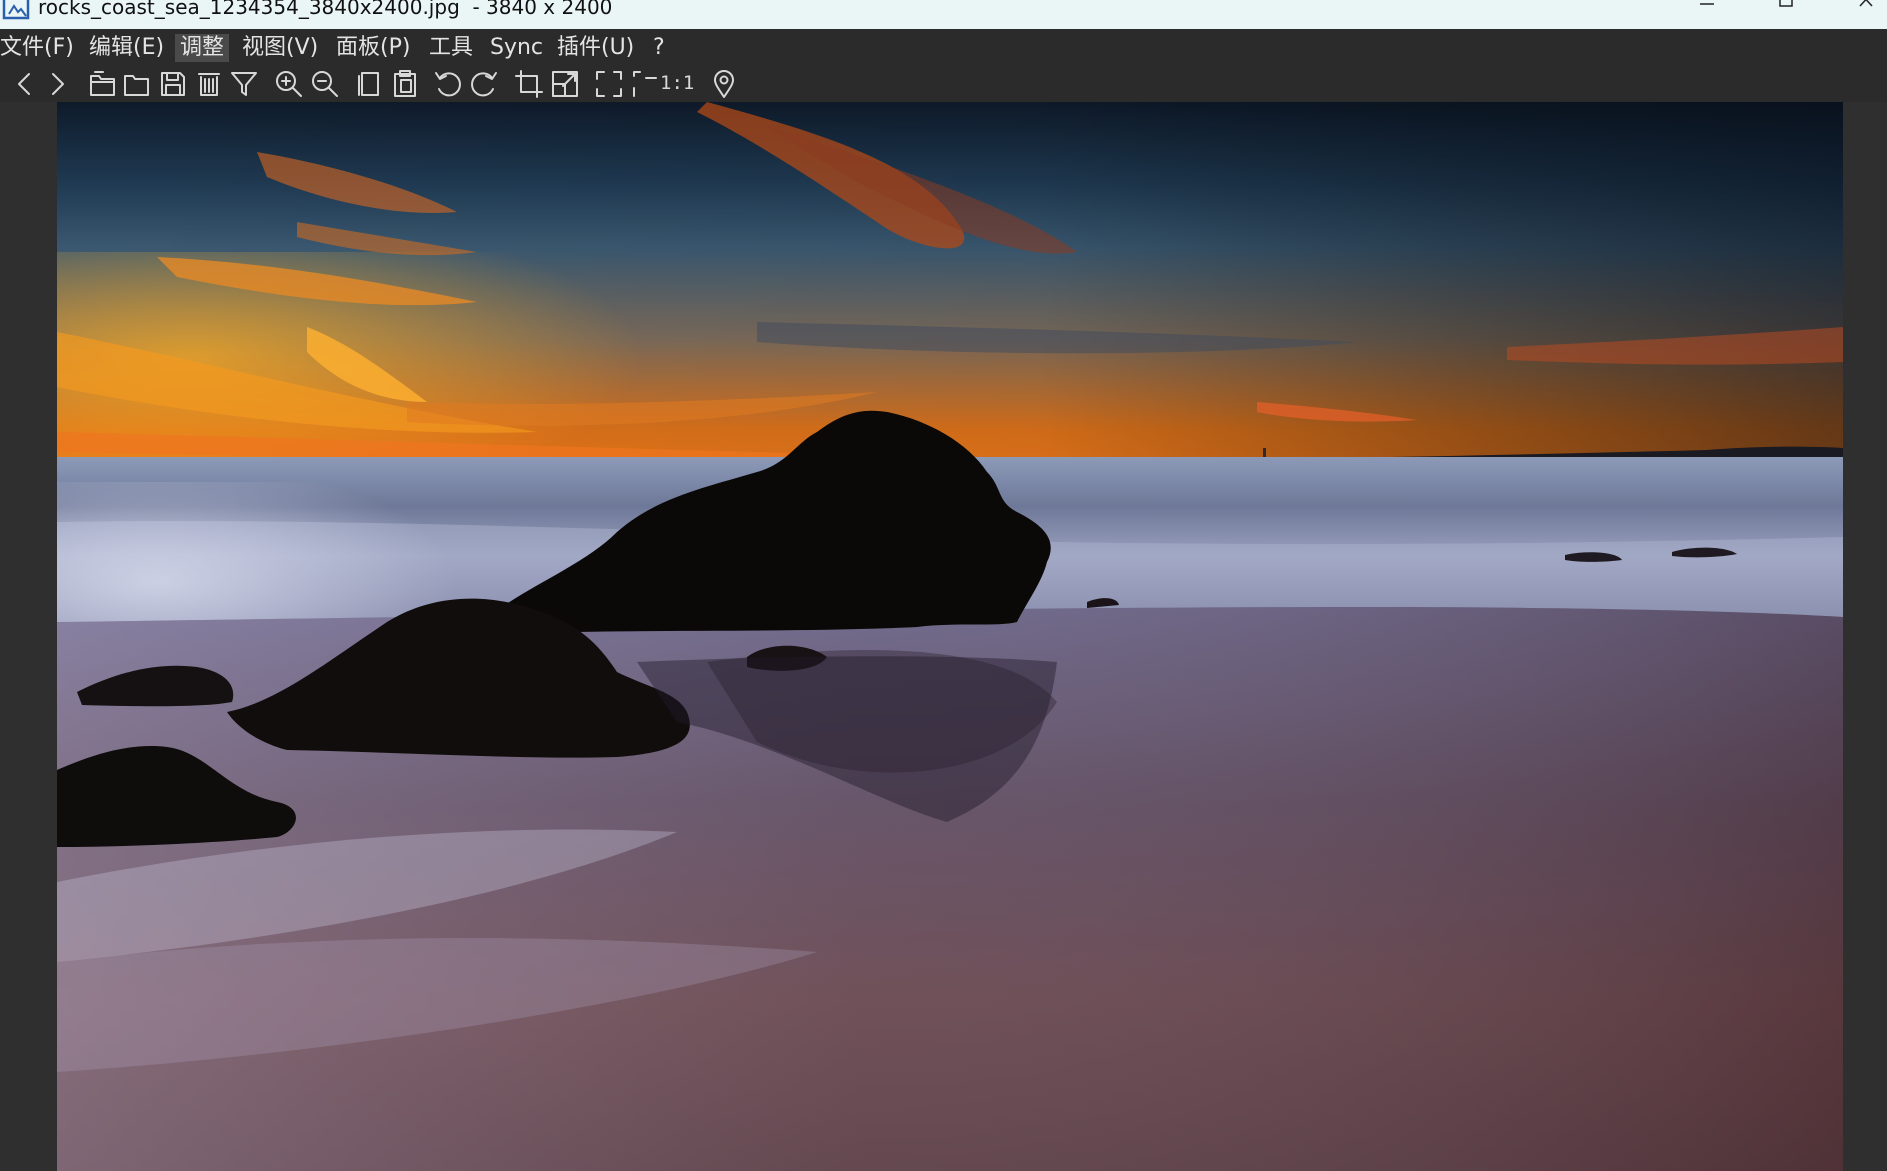 Image resolution: width=1887 pixels, height=1171 pixels. I want to click on menu-file: 文件(F), so click(39, 48).